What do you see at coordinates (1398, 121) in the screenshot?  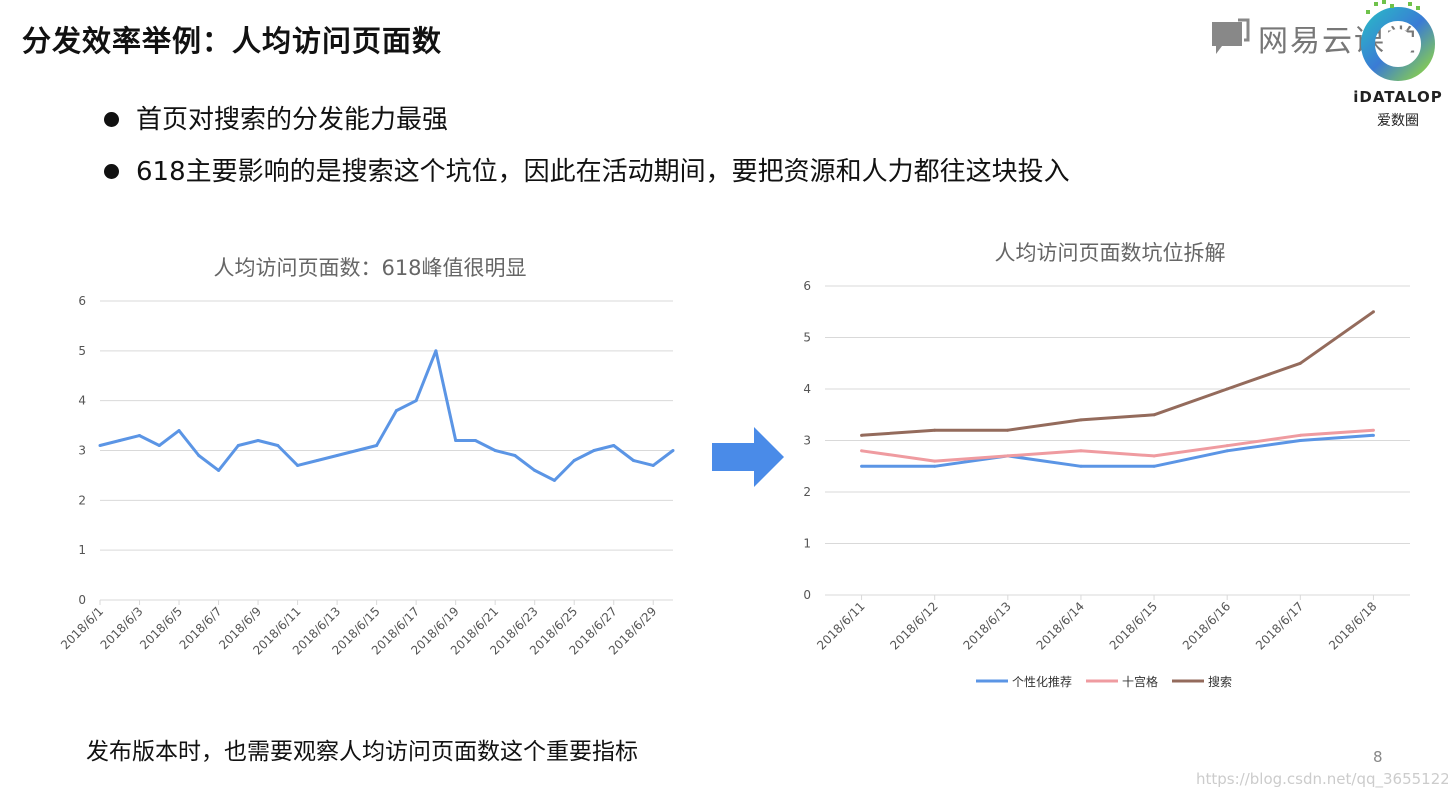 I see `logo-chinese-name: 爱数圈` at bounding box center [1398, 121].